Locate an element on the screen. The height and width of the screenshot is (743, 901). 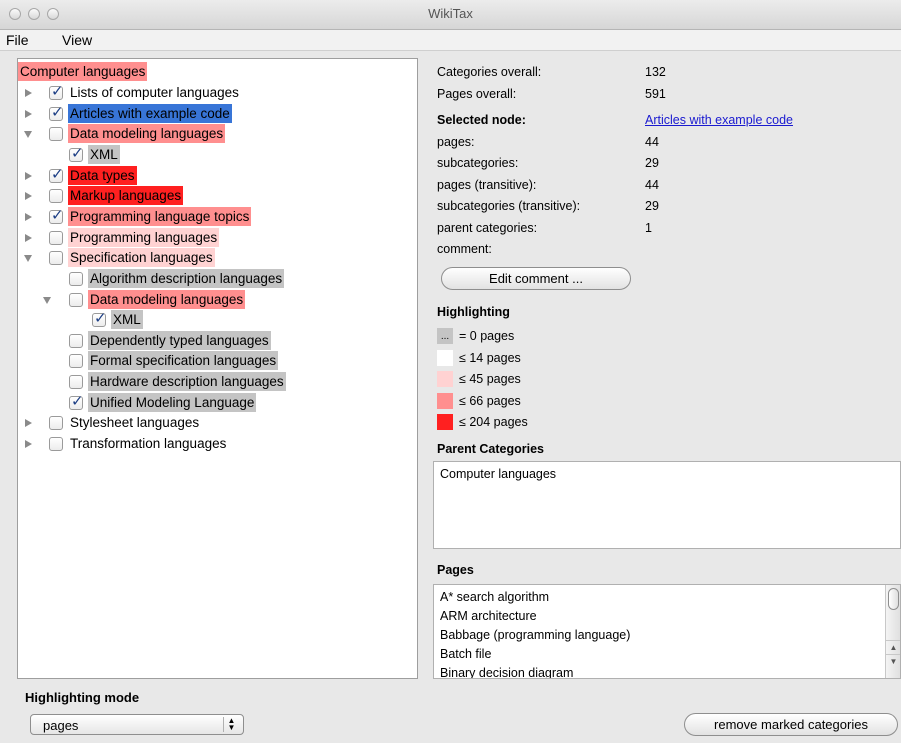
parent-categories-label: parent categories: is located at coordinates (487, 228).